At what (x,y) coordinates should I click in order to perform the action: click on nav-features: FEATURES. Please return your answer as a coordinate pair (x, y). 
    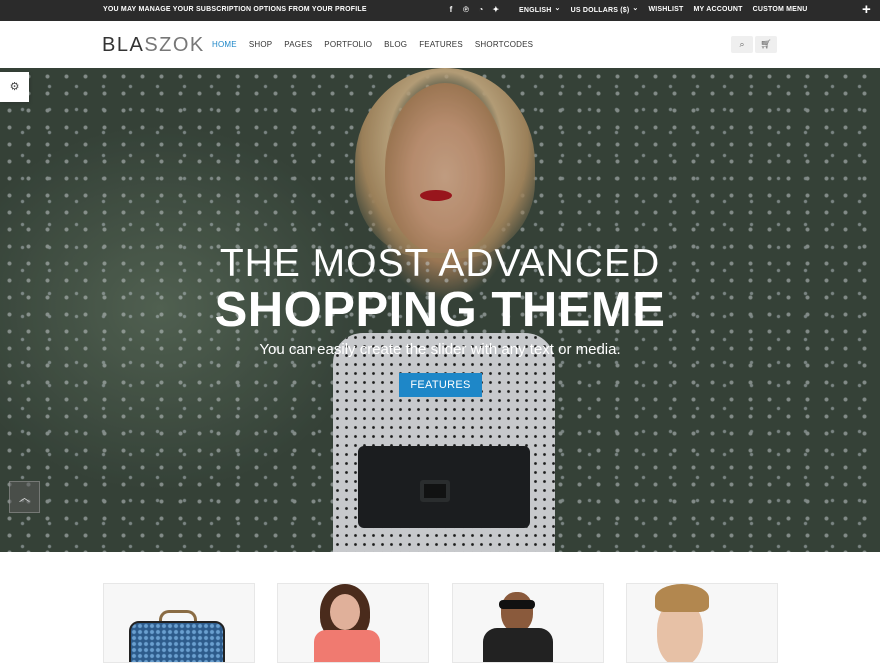
    Looking at the image, I should click on (441, 44).